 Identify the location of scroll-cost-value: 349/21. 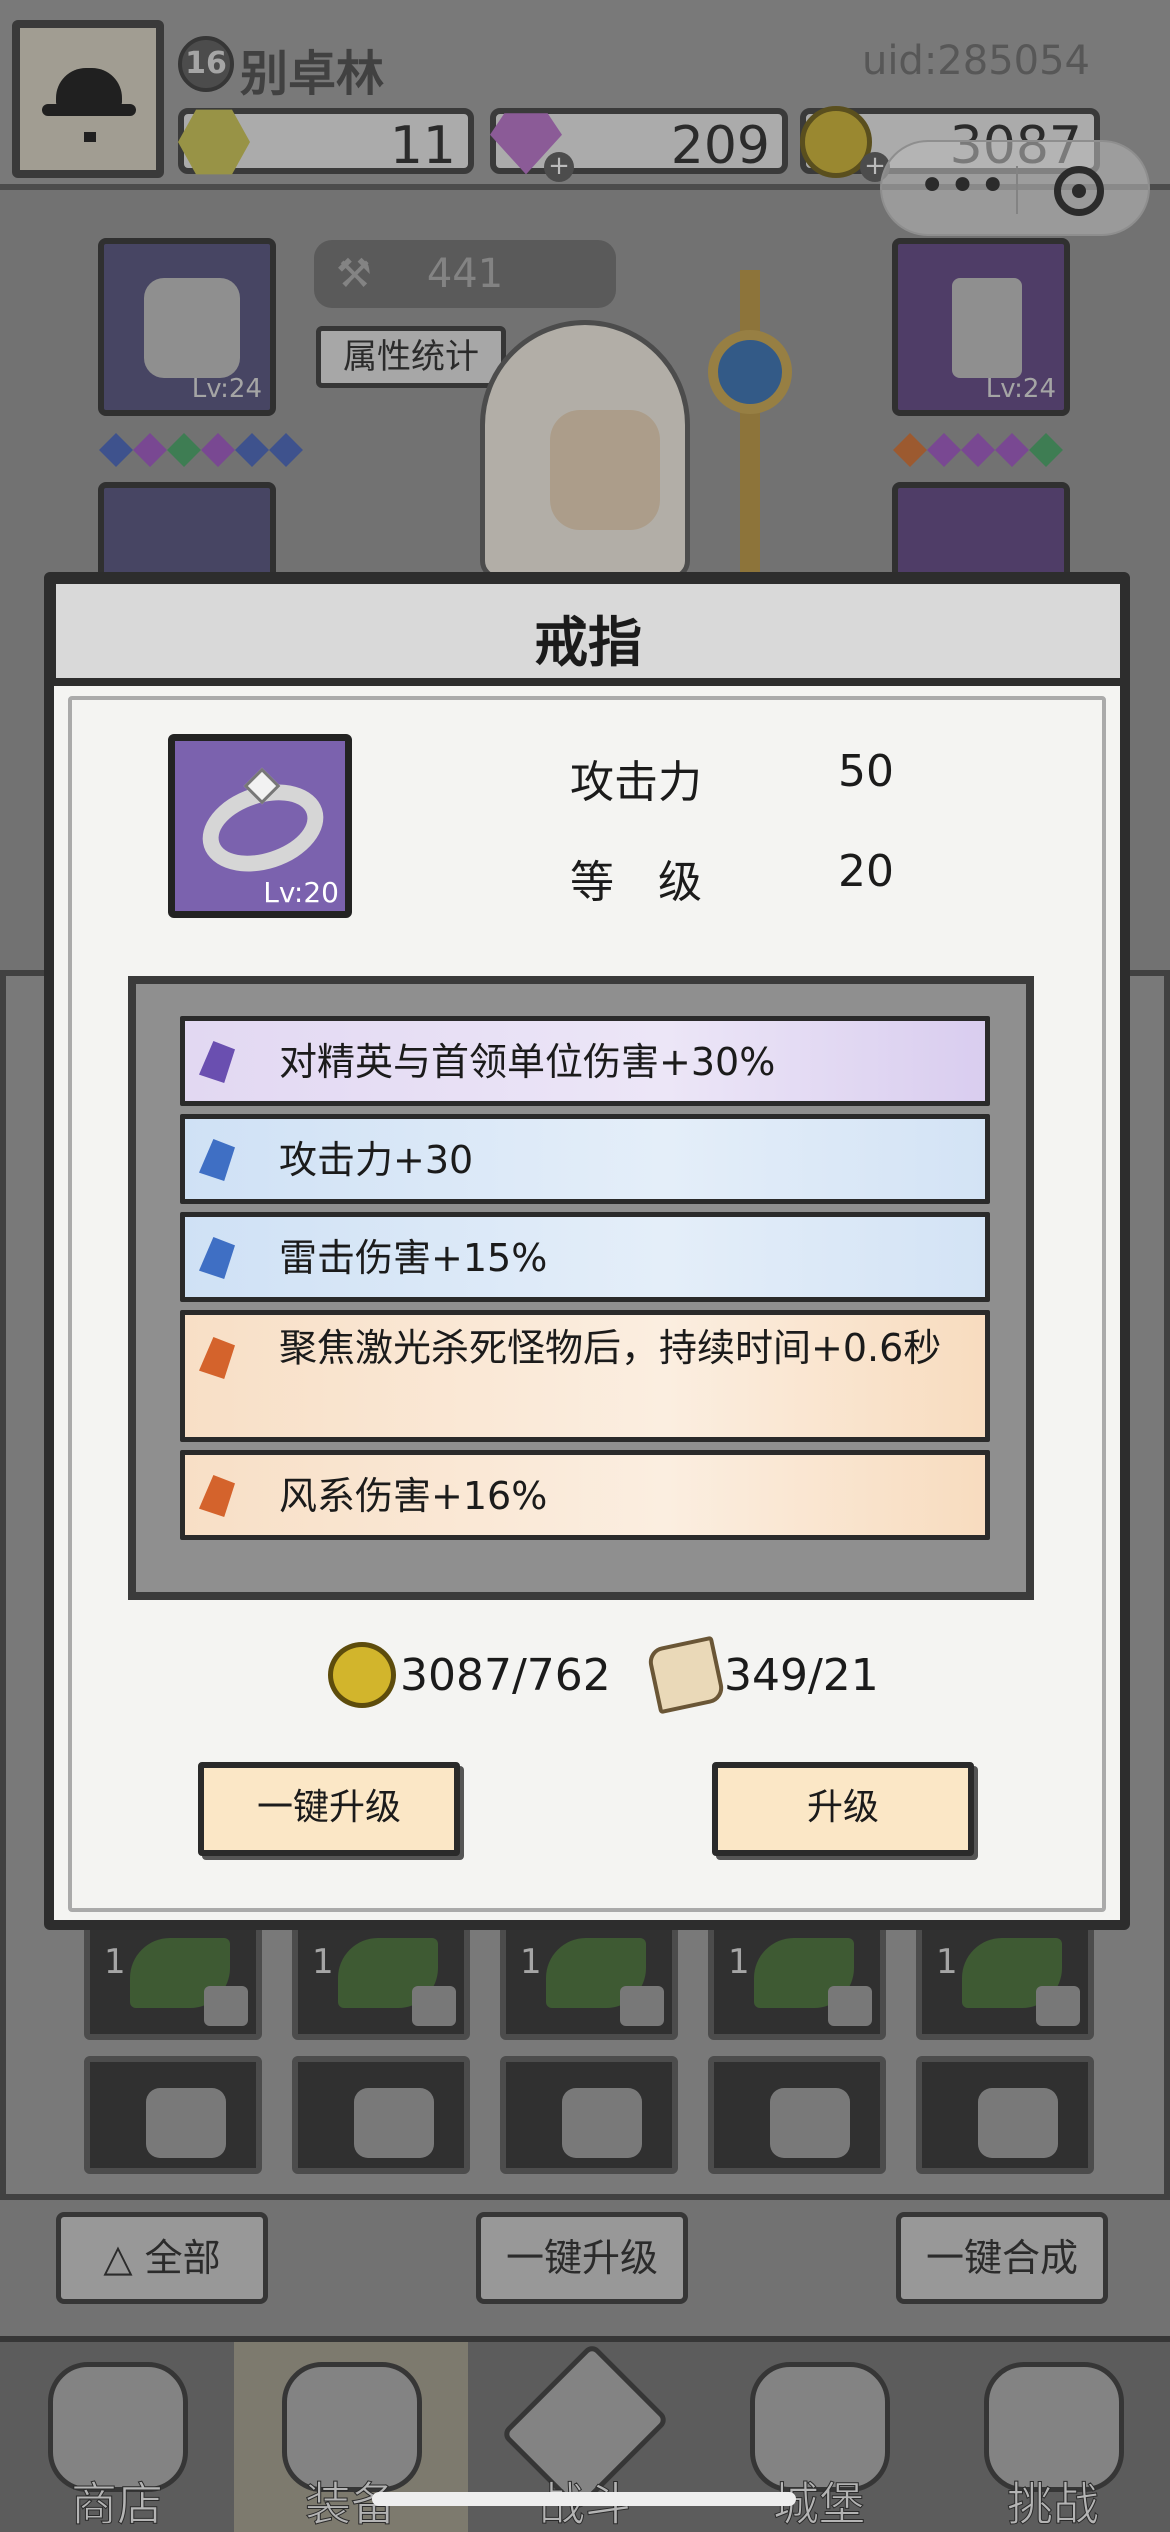
(801, 1675).